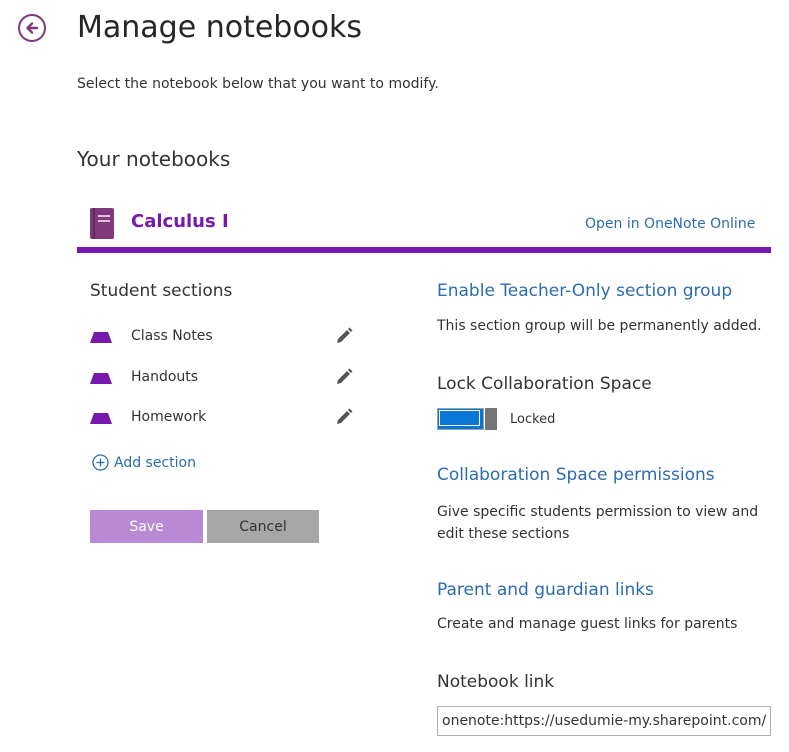 Image resolution: width=789 pixels, height=752 pixels. Describe the element at coordinates (102, 223) in the screenshot. I see `notebook-icon` at that location.